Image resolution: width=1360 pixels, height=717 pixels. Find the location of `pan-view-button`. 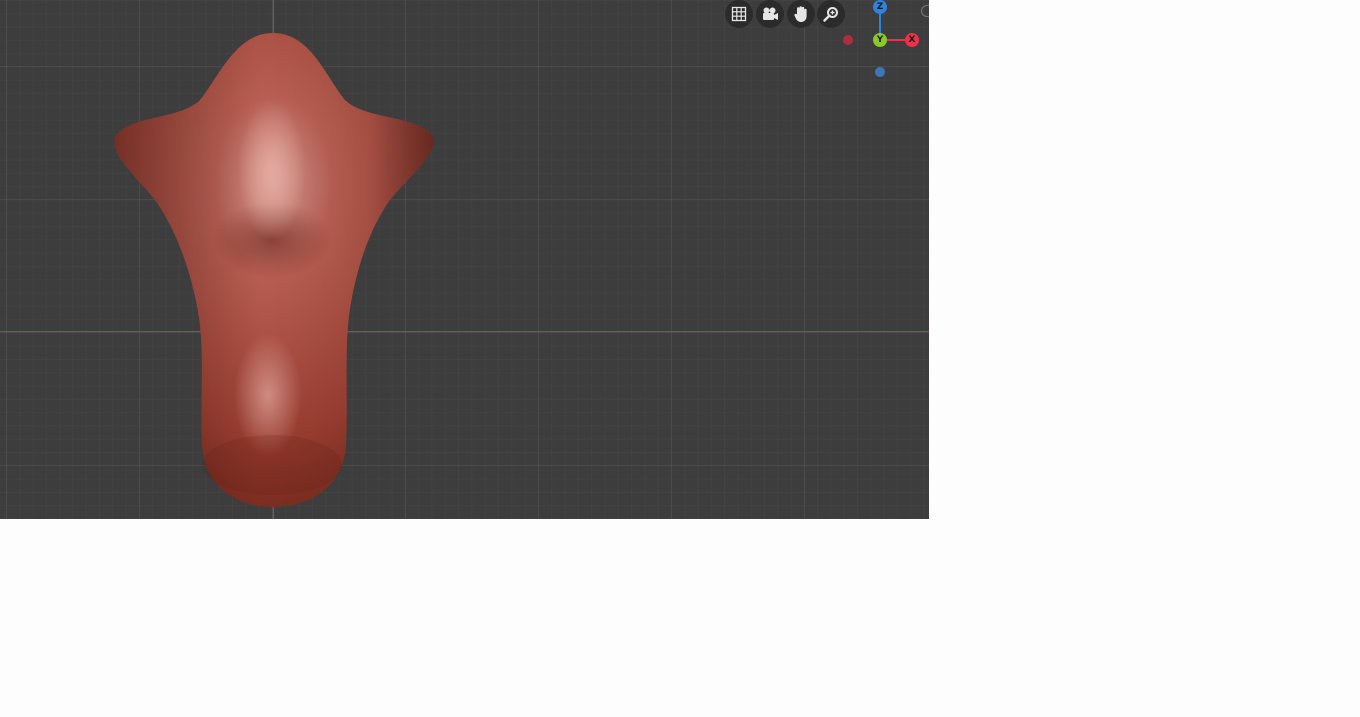

pan-view-button is located at coordinates (801, 14).